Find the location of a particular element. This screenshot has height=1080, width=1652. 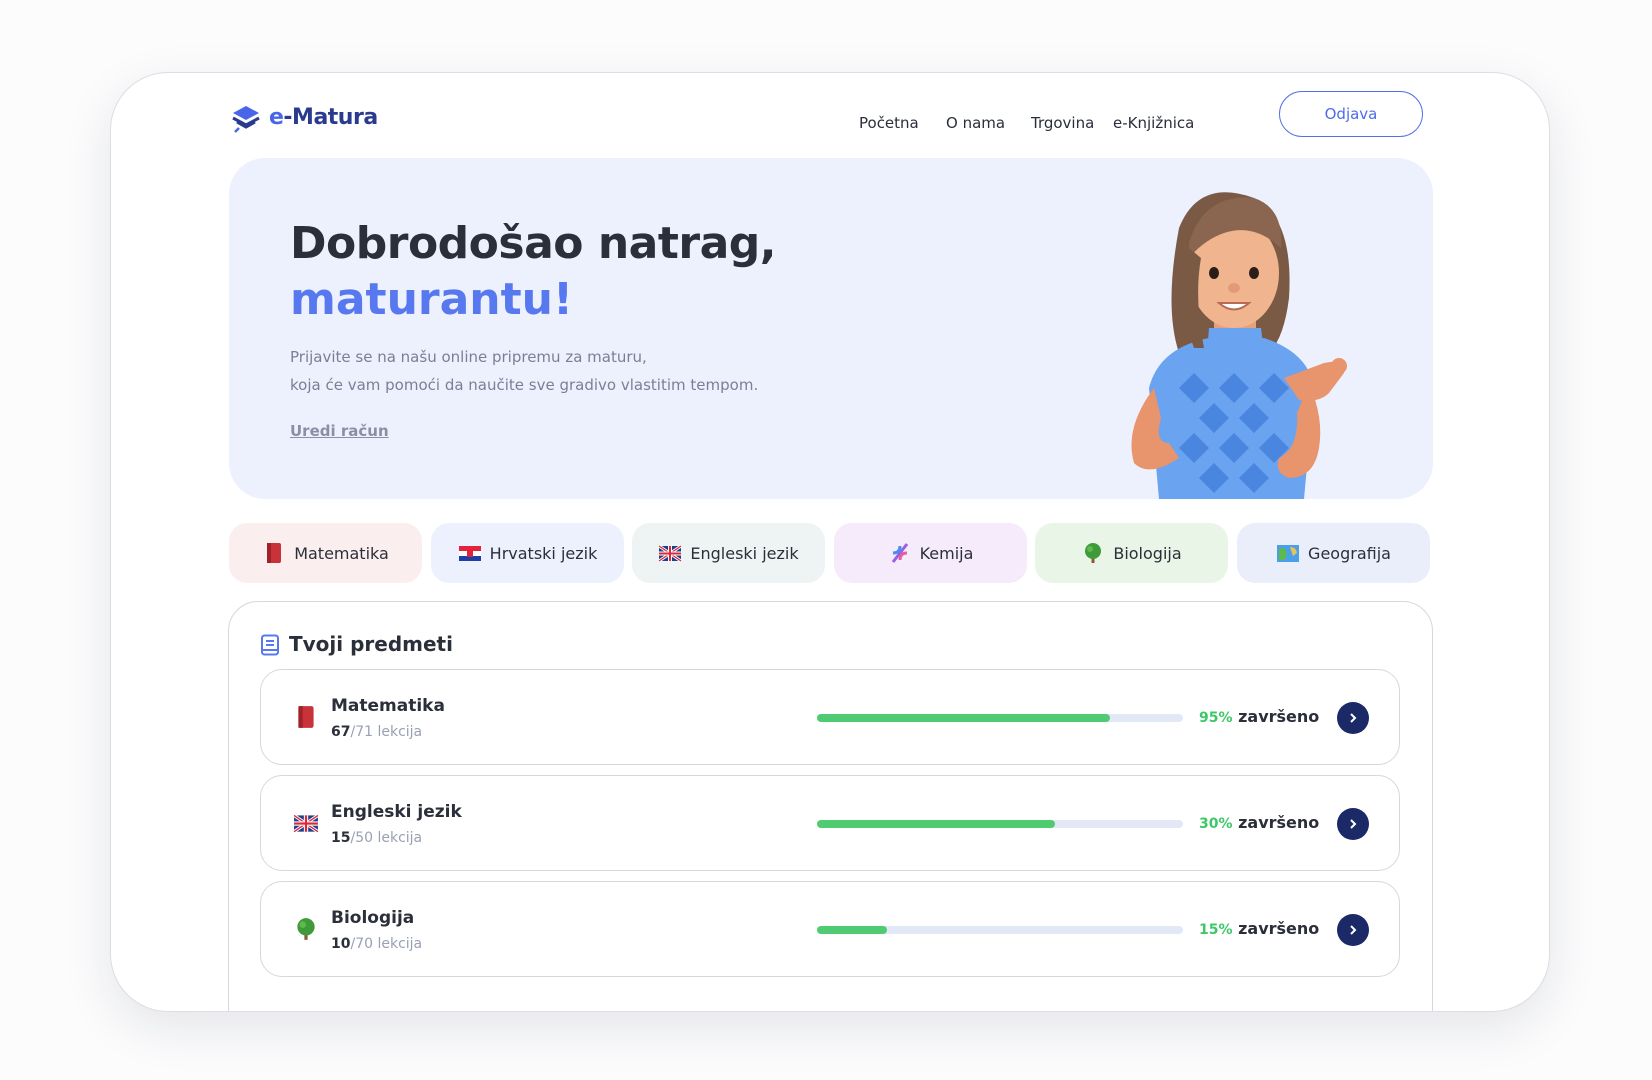

chip-label: Engleski jezik is located at coordinates (744, 553).